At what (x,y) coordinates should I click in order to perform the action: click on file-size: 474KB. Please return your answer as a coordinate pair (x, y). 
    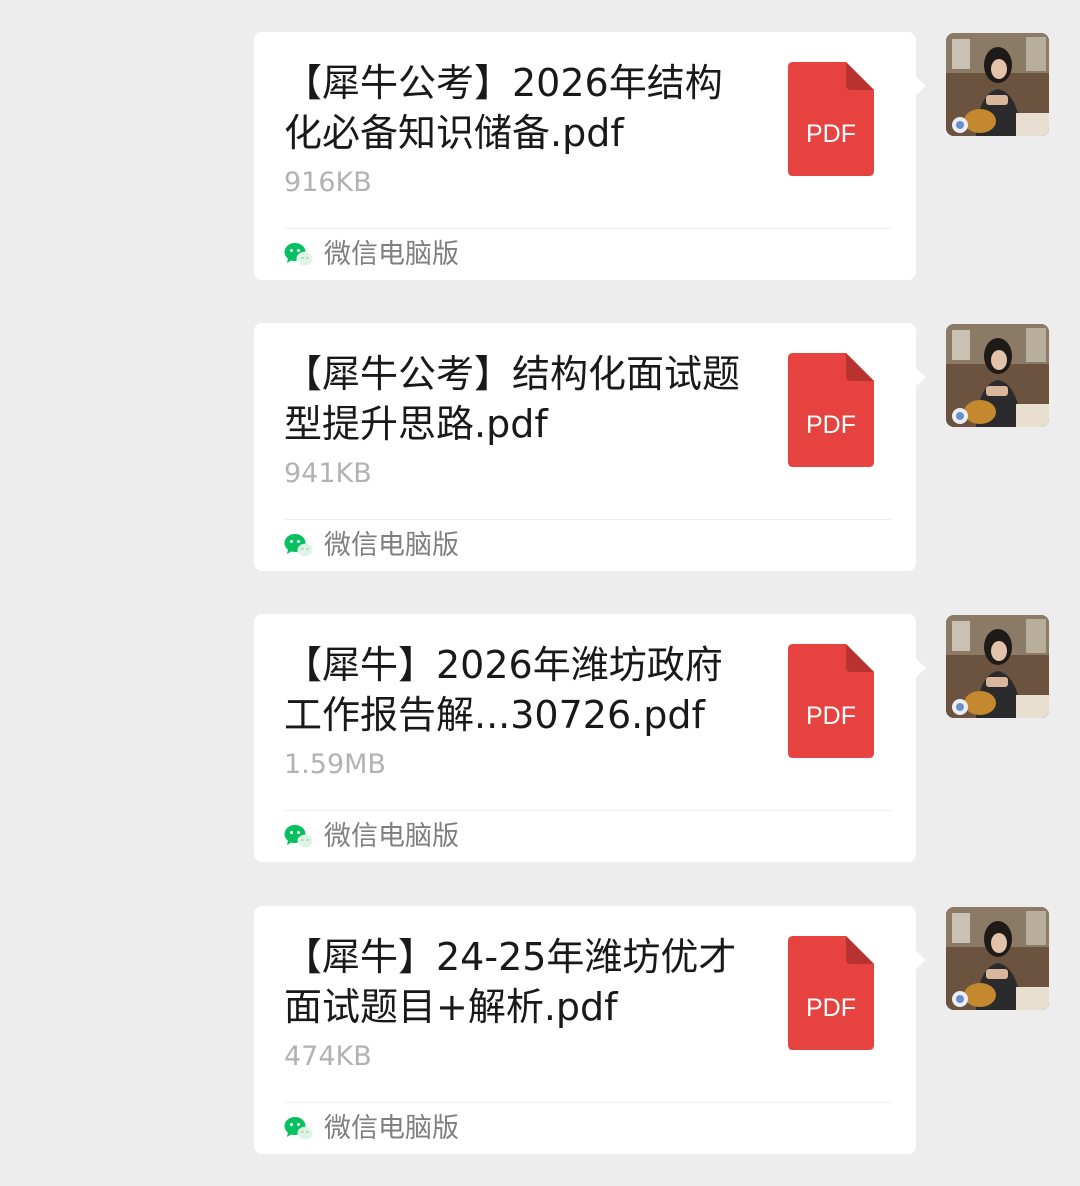
    Looking at the image, I should click on (328, 1056).